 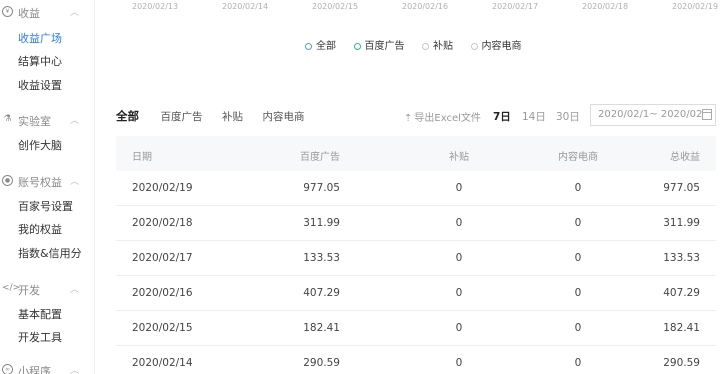 What do you see at coordinates (40, 229) in the screenshot?
I see `sidebar-item-my-rights: 我的权益` at bounding box center [40, 229].